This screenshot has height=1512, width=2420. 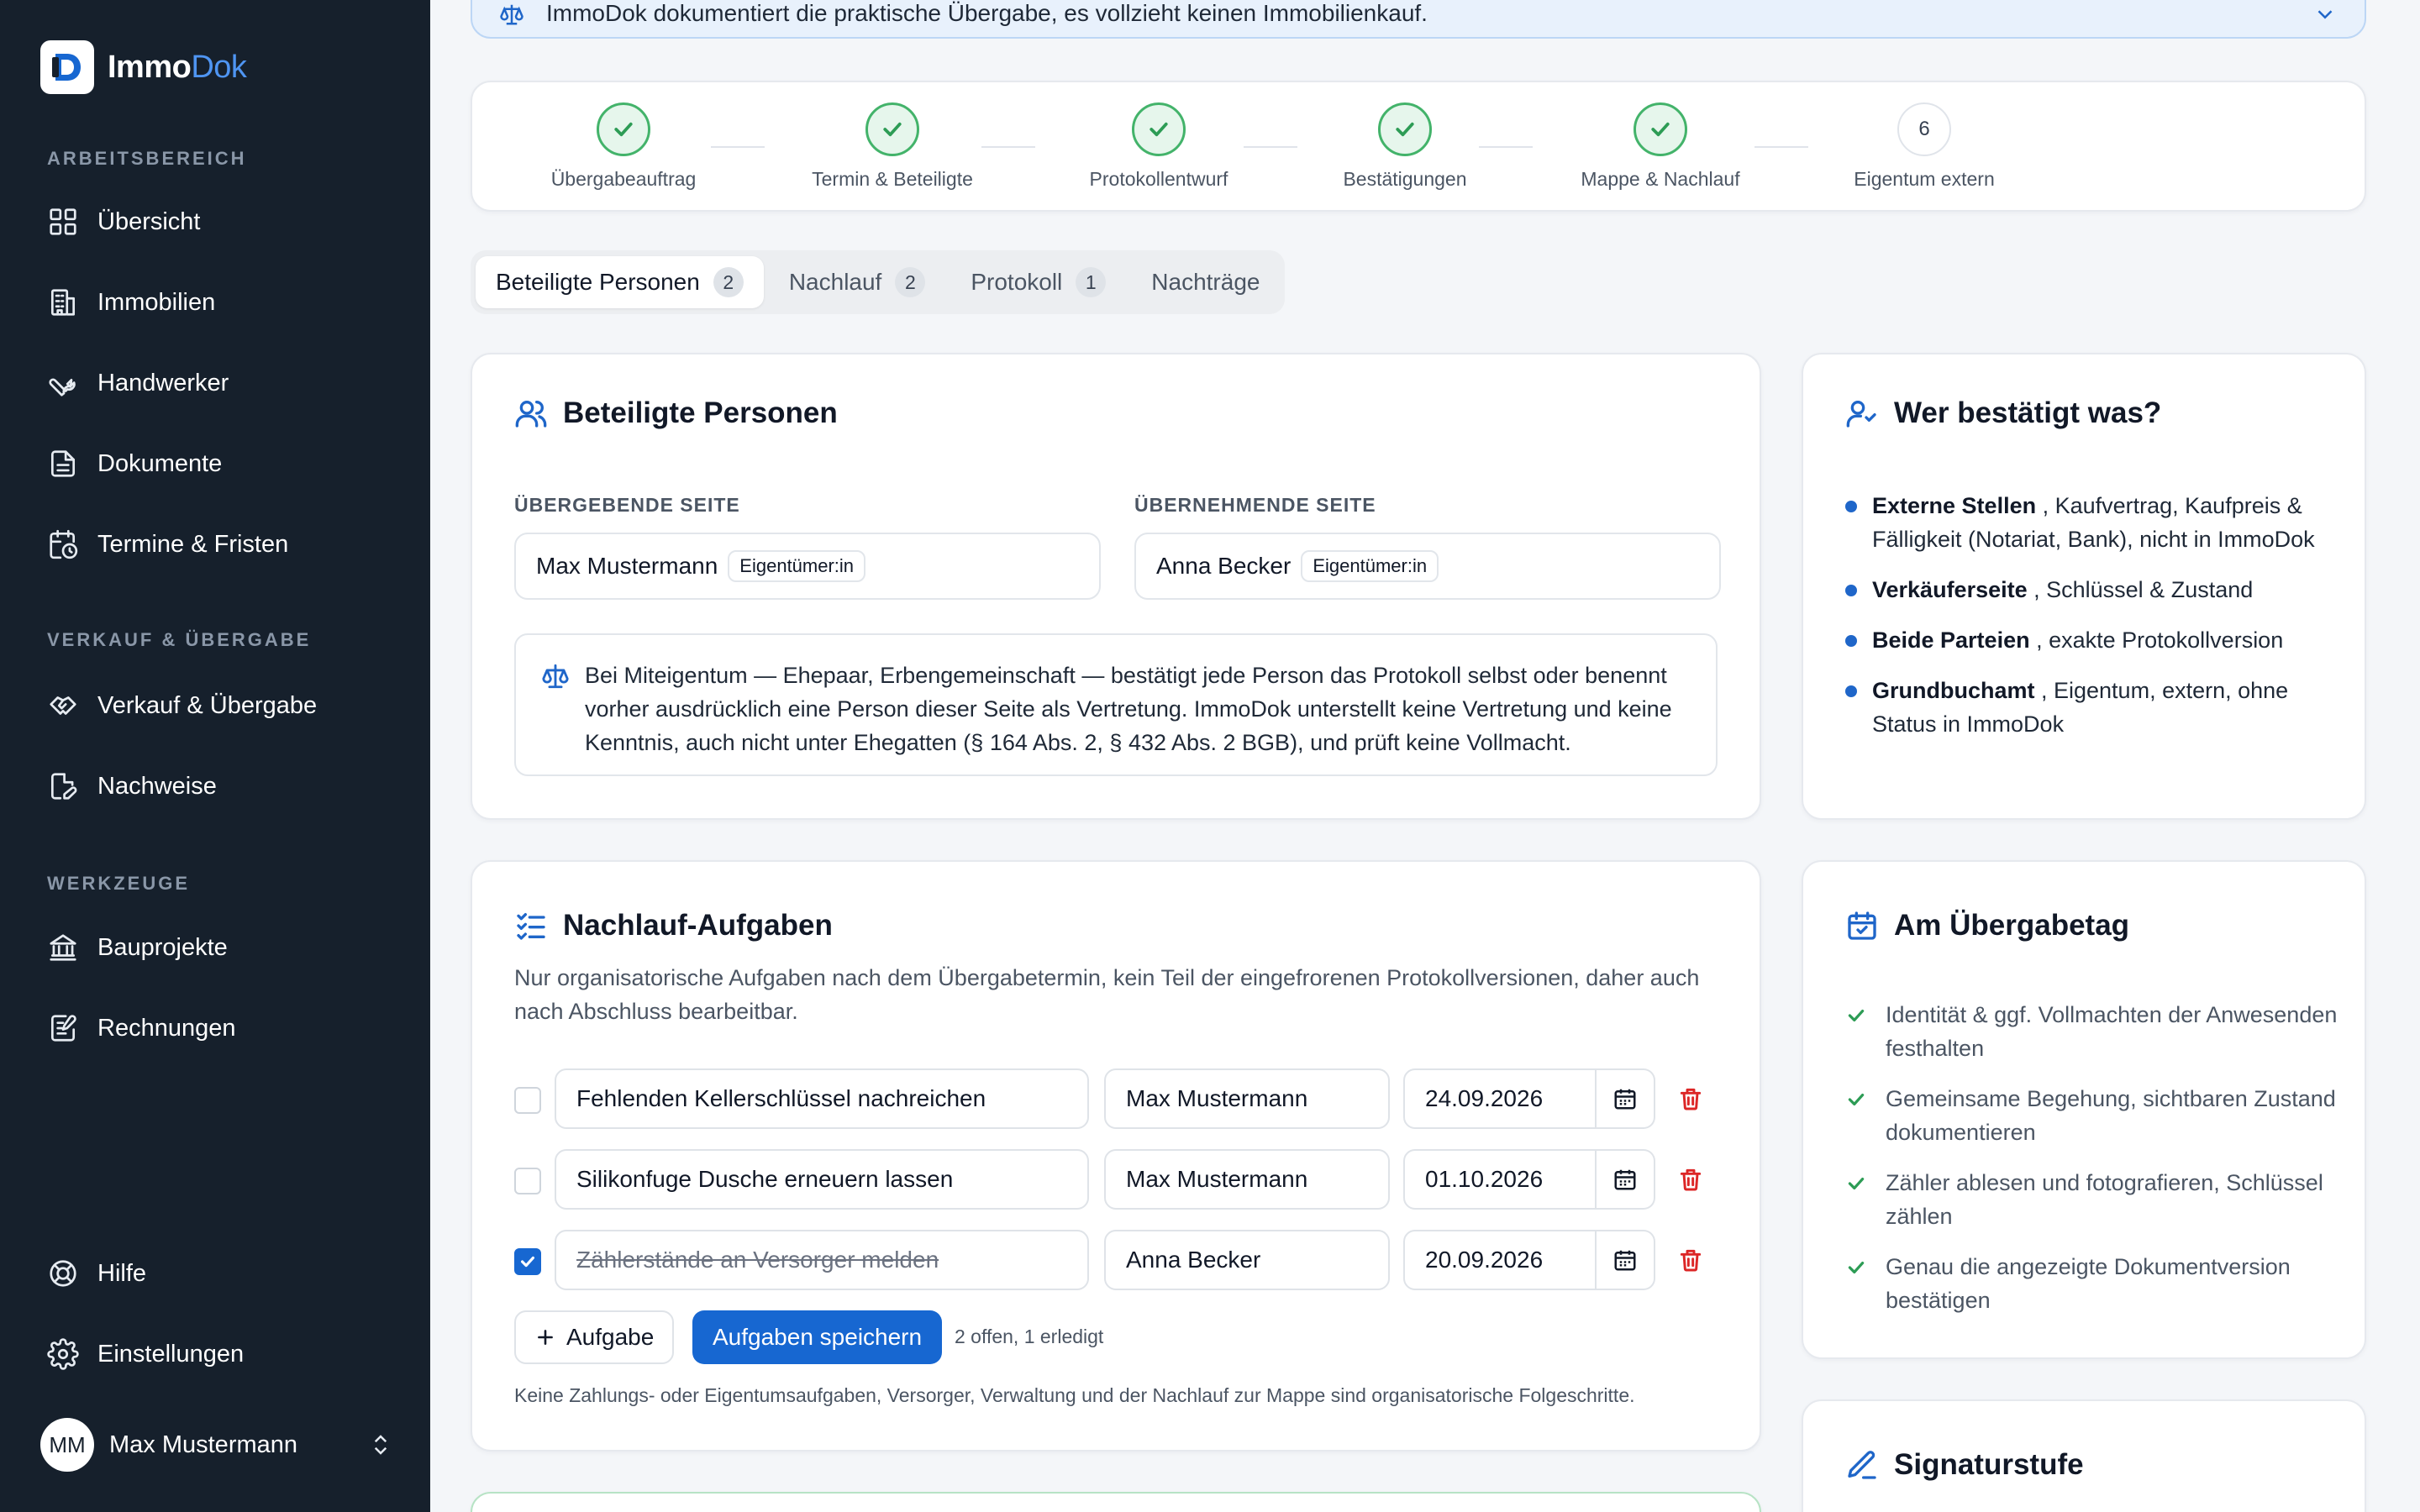 I want to click on step-label: Bestätigungen, so click(x=1405, y=179).